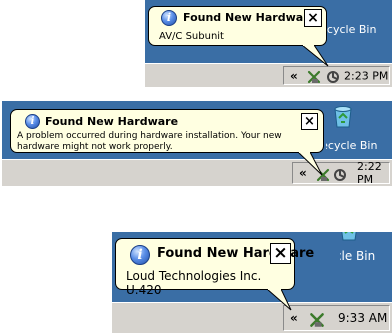 This screenshot has height=333, width=392. I want to click on taskbar: « 2:23 PM, so click(268, 75).